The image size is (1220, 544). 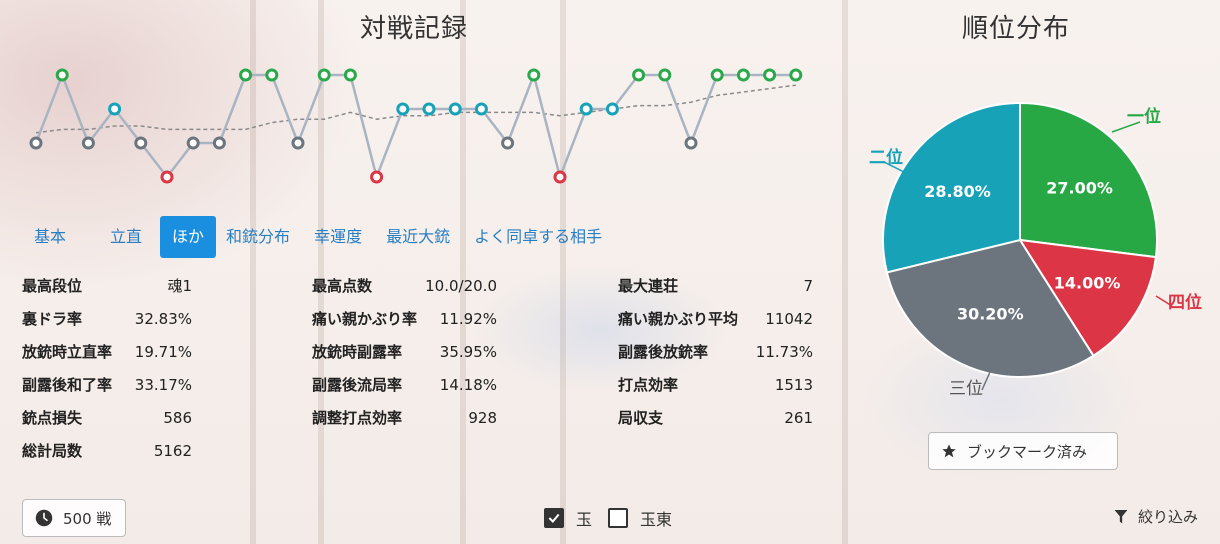 I want to click on rank-distribution-pie: 27.00% 一位 14.00% 四位 30.20% 三位 28.80% 二位, so click(x=1035, y=250).